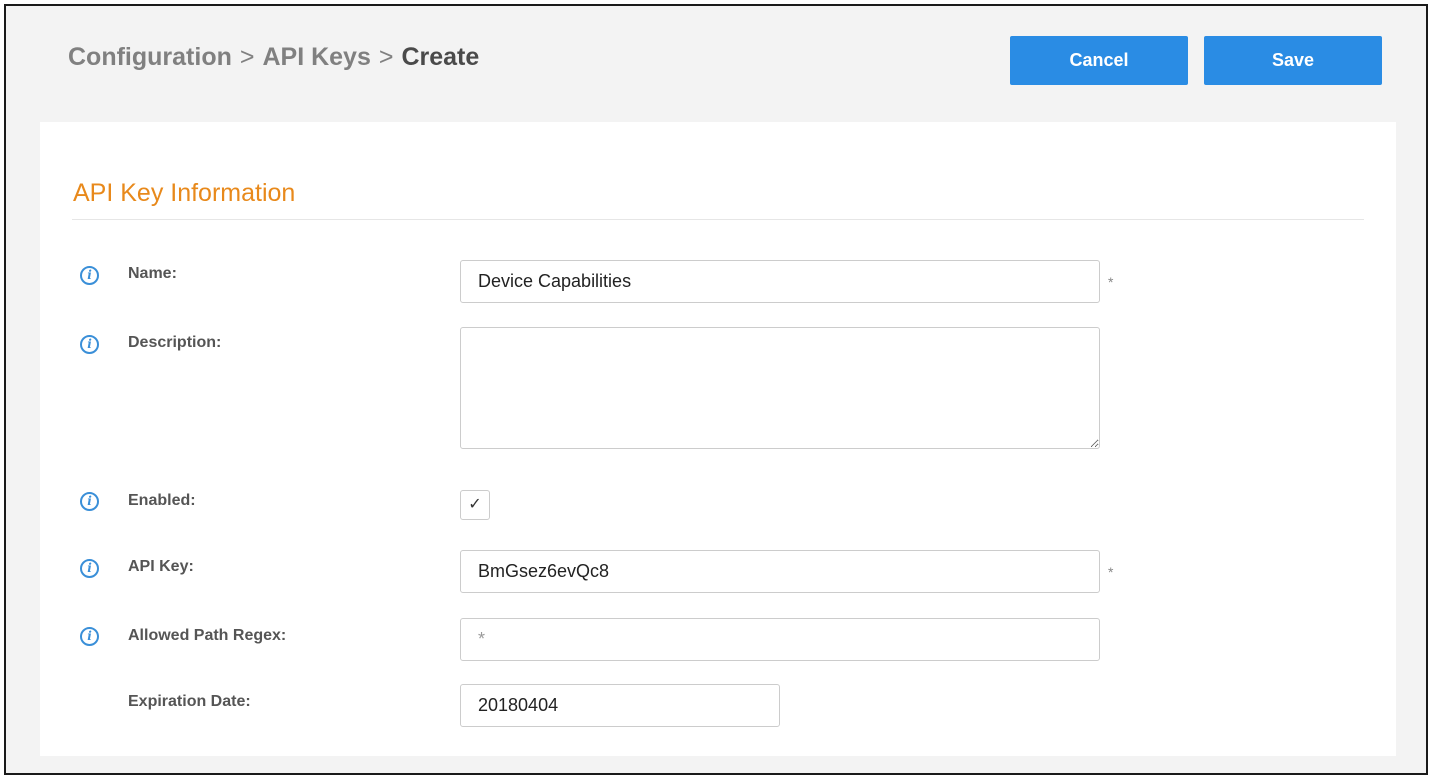 The width and height of the screenshot is (1433, 780). What do you see at coordinates (161, 566) in the screenshot?
I see `api-key-label: API Key:` at bounding box center [161, 566].